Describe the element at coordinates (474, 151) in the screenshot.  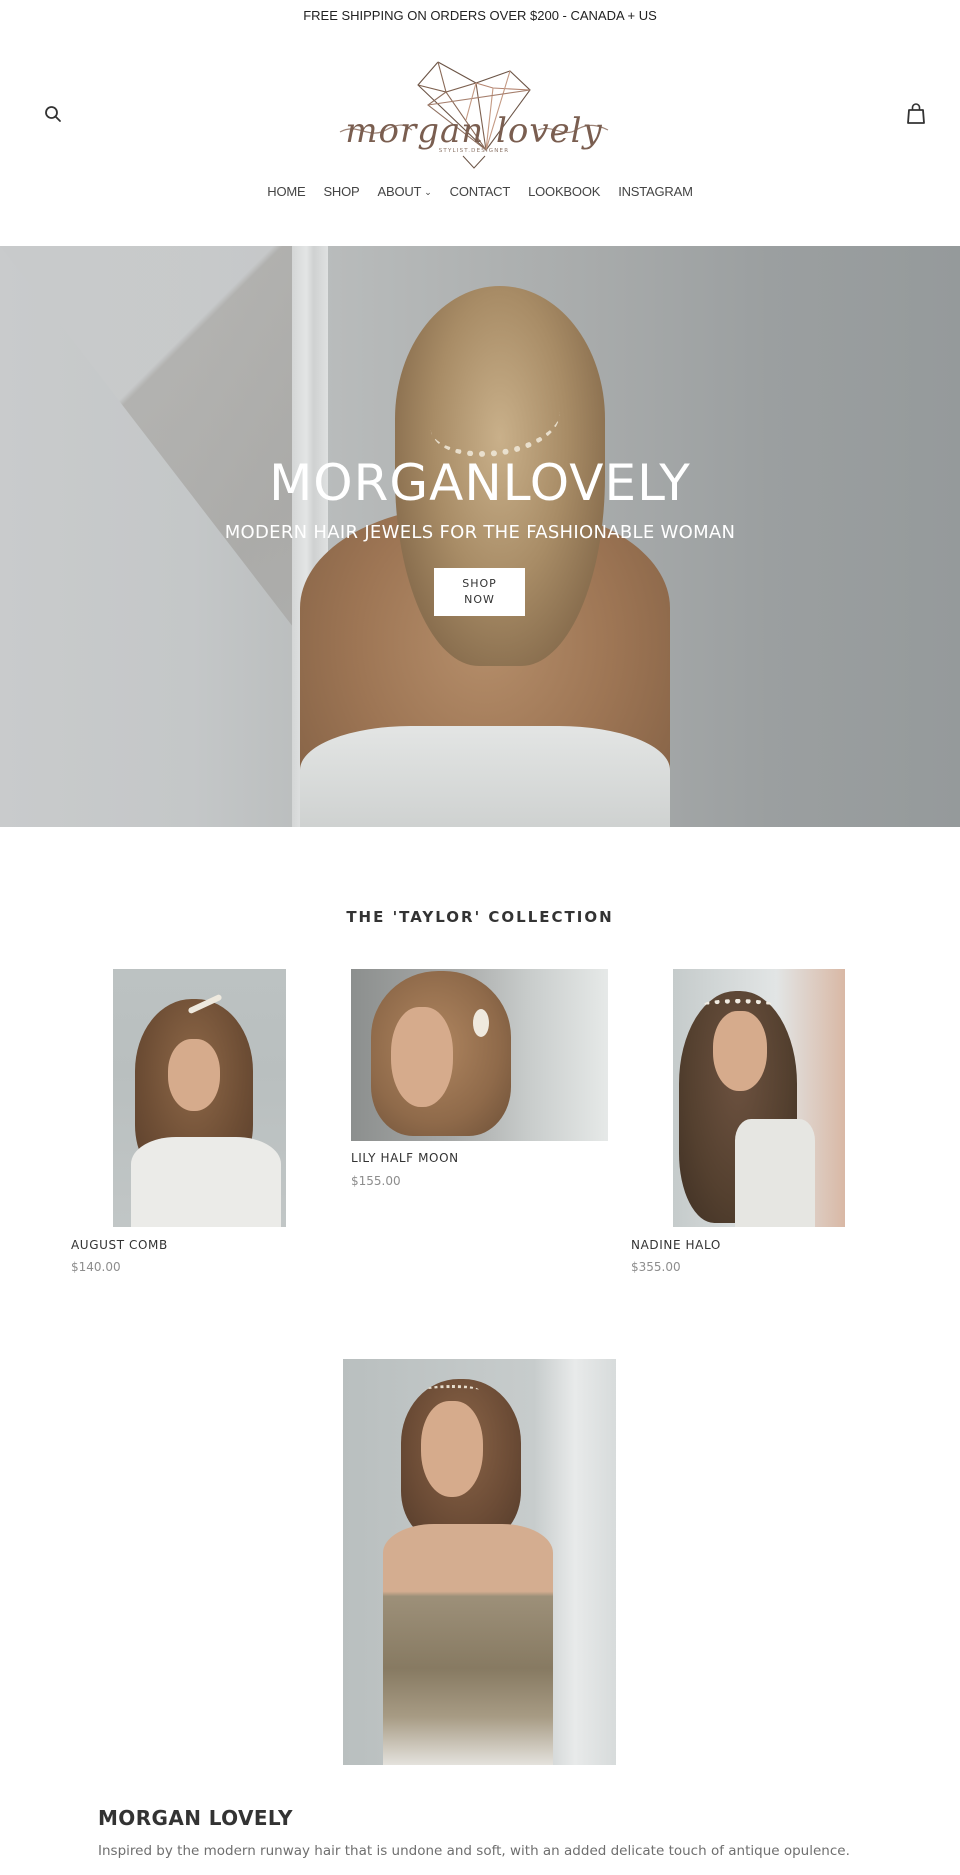
I see `svg-text: STYLIST.DESIGNER` at that location.